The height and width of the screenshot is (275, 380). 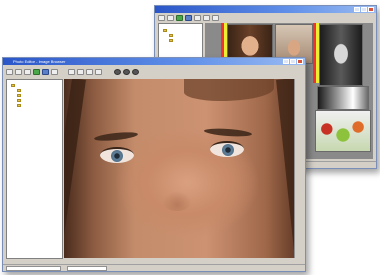 I want to click on close-button, so click(x=300, y=61).